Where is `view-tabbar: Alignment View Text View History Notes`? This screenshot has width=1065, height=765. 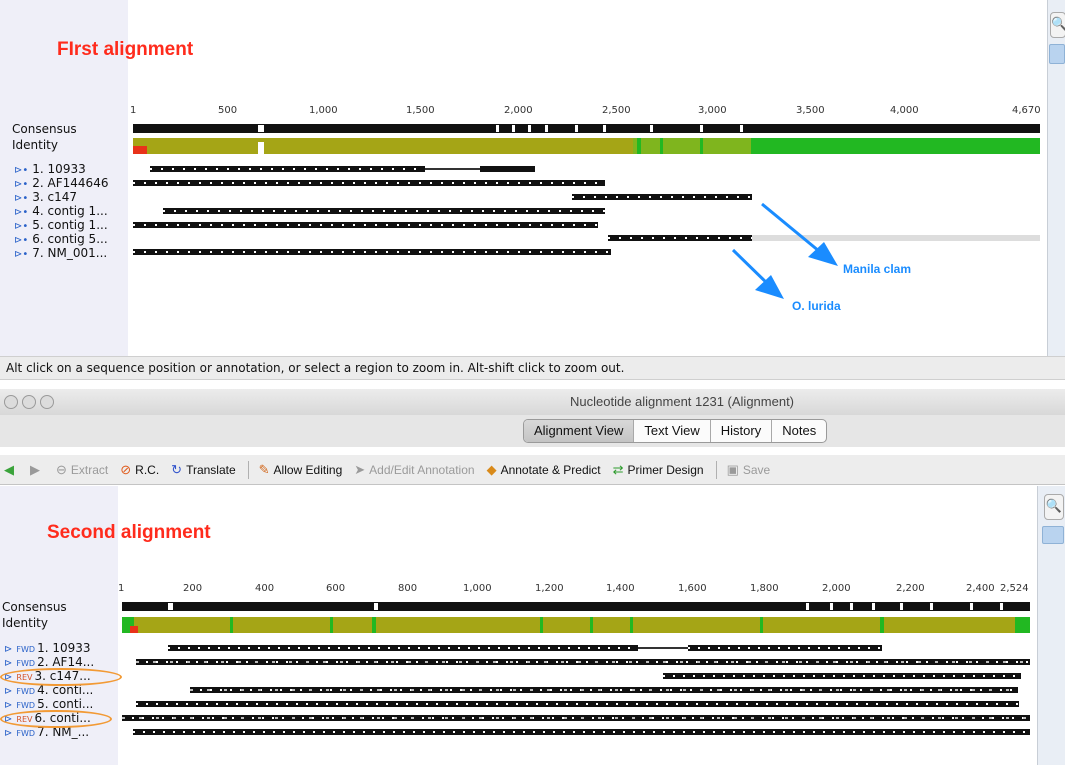 view-tabbar: Alignment View Text View History Notes is located at coordinates (532, 431).